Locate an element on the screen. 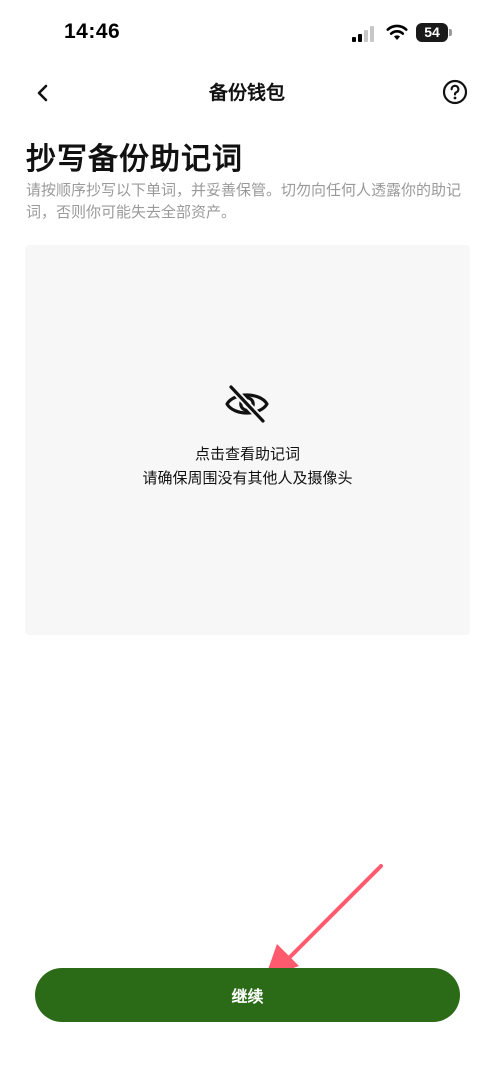  continue-button: 继续 is located at coordinates (247, 995).